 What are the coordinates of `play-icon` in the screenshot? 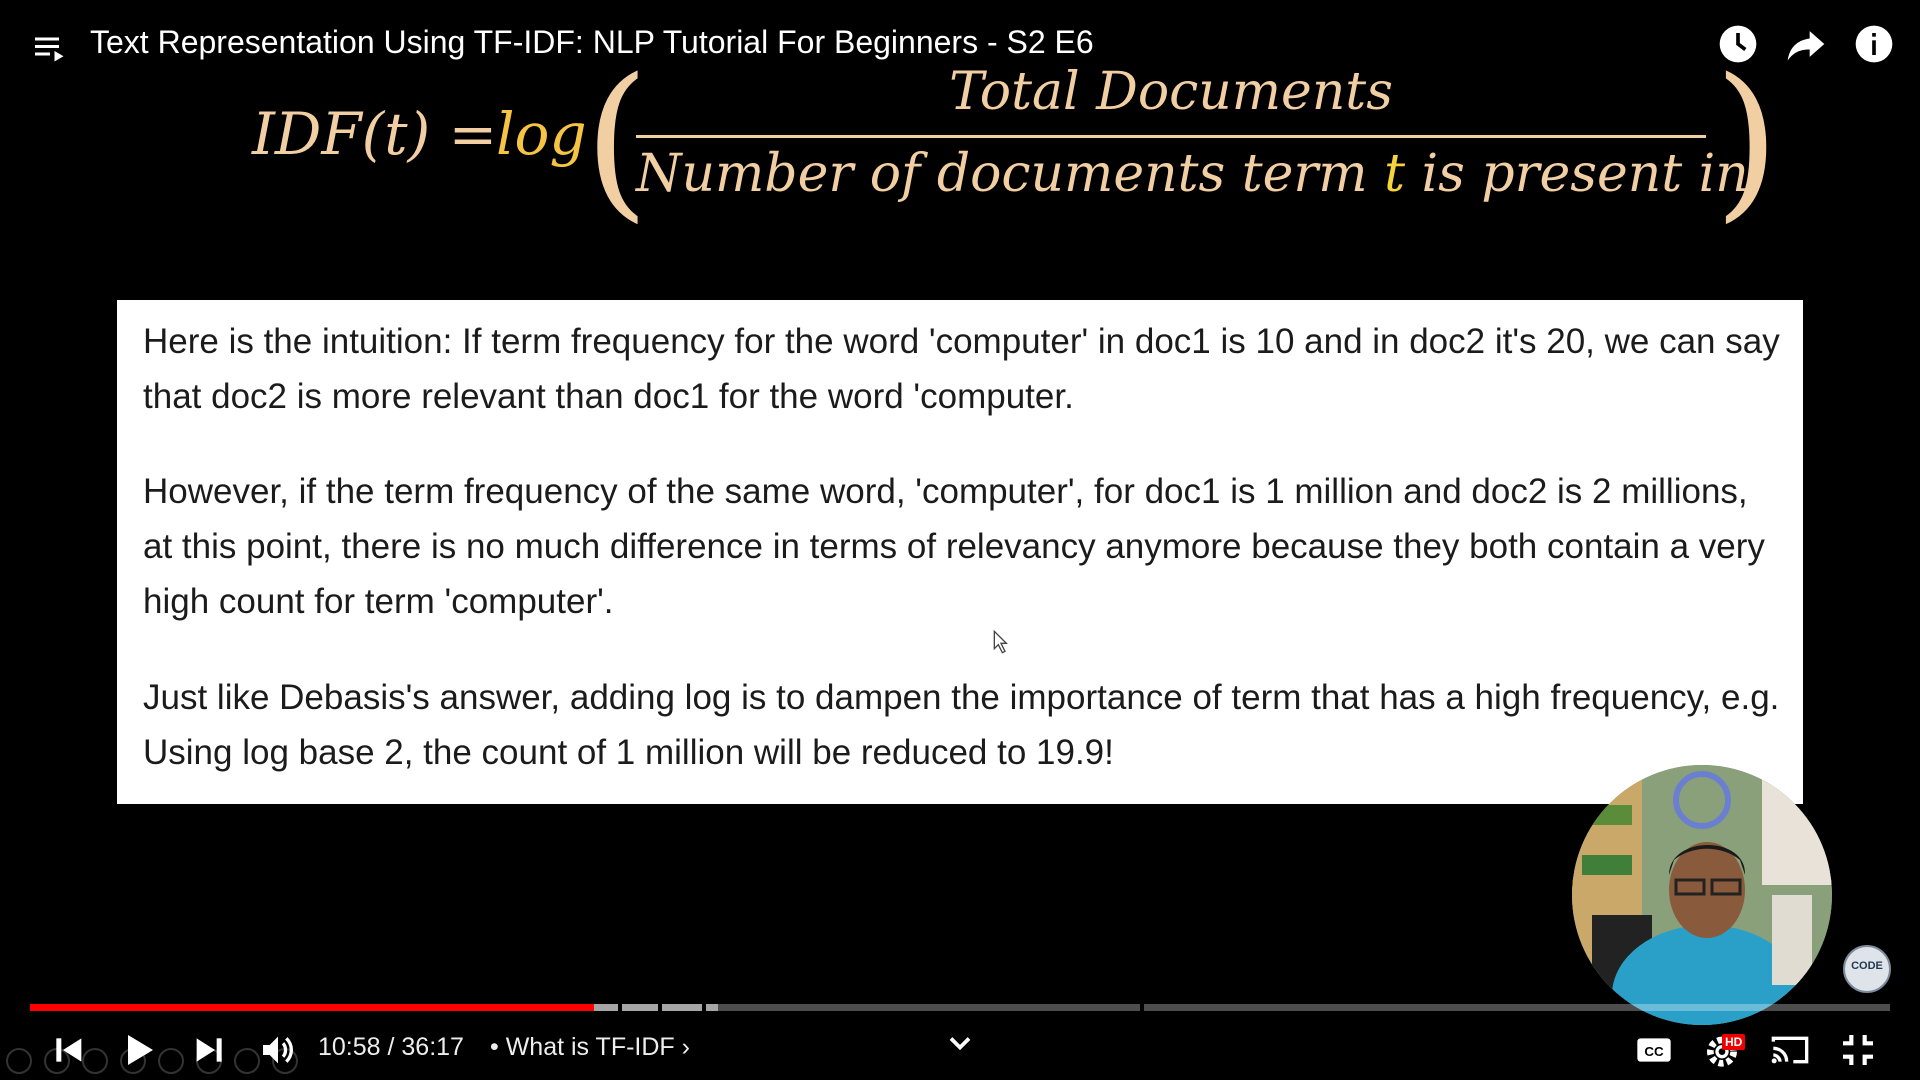 It's located at (138, 1050).